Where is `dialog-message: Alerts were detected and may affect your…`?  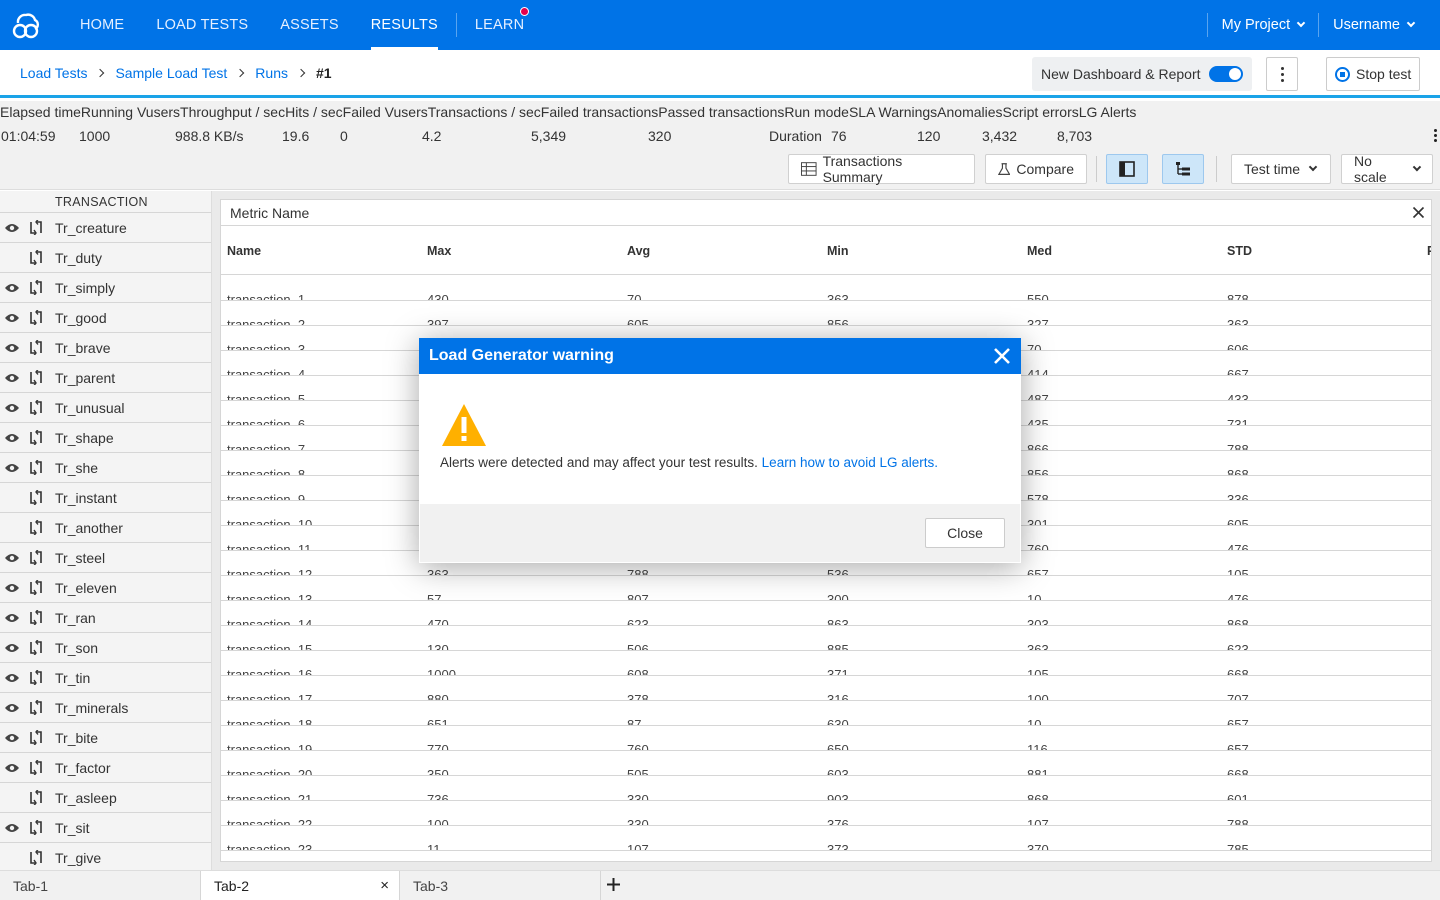
dialog-message: Alerts were detected and may affect your… is located at coordinates (689, 462).